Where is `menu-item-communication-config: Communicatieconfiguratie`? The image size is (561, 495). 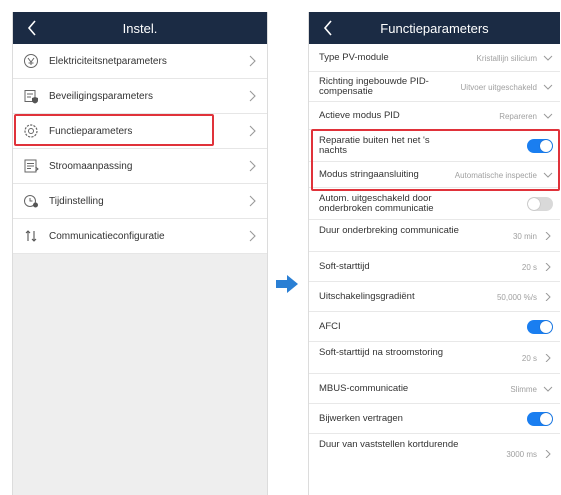
menu-item-communication-config: Communicatieconfiguratie is located at coordinates (140, 236).